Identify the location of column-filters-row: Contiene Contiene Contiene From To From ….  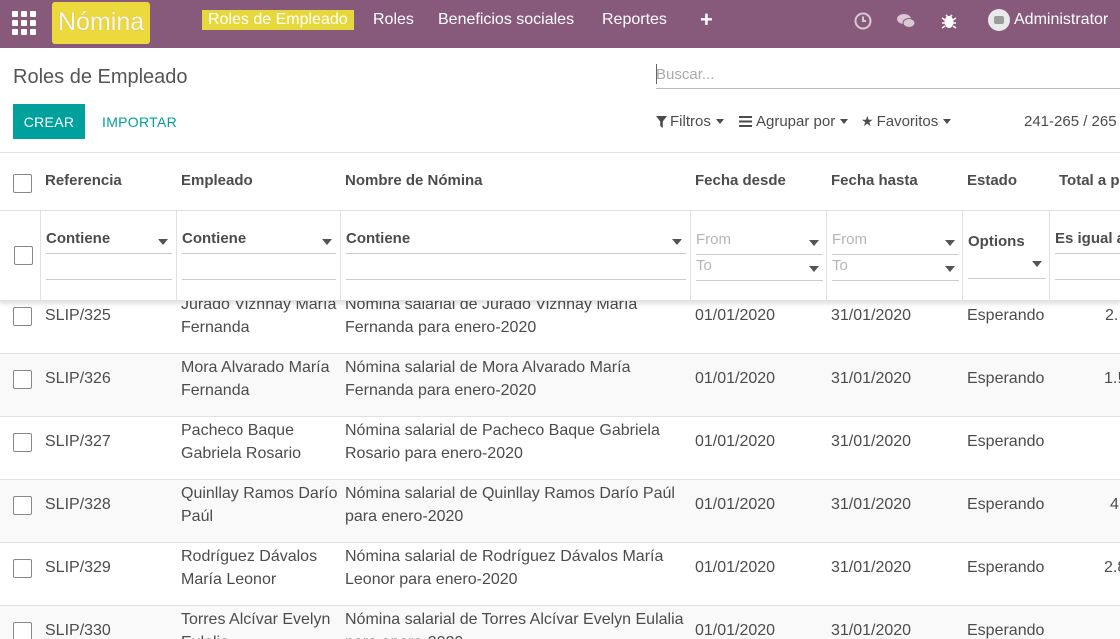
(560, 256).